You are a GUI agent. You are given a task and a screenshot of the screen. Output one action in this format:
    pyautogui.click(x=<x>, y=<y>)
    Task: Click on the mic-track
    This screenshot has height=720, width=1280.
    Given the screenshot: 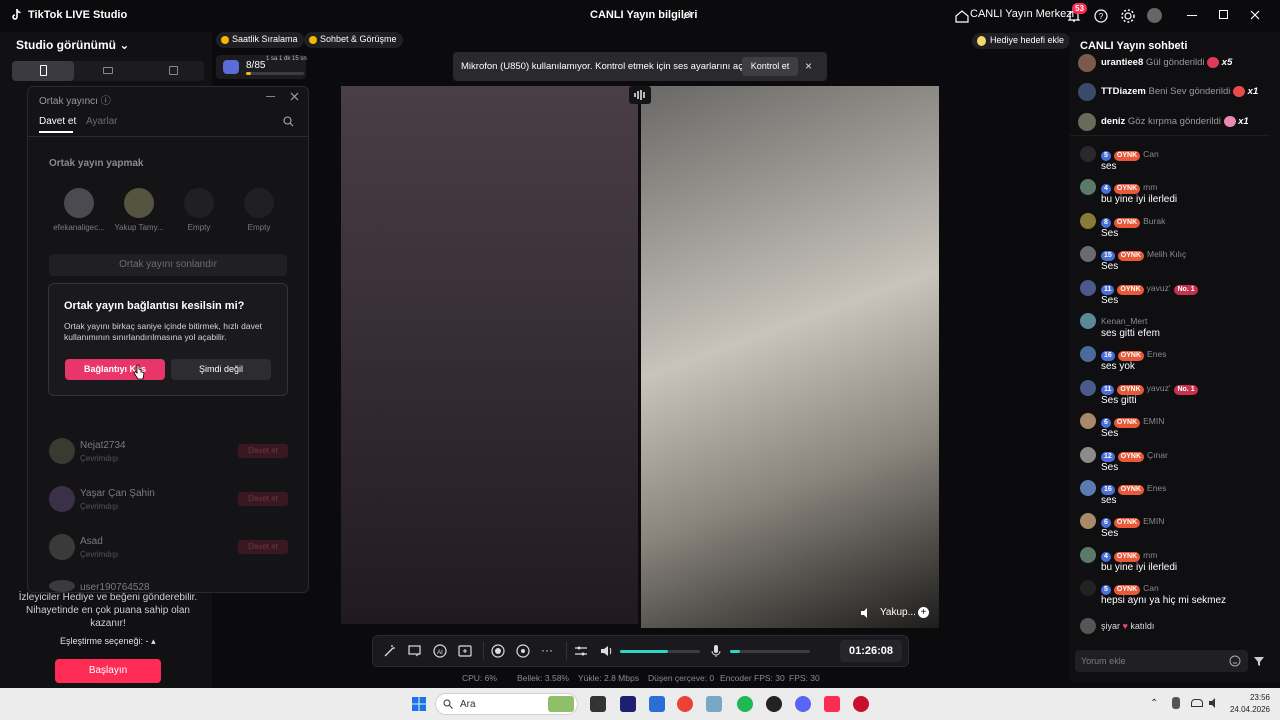 What is the action you would take?
    pyautogui.click(x=770, y=651)
    